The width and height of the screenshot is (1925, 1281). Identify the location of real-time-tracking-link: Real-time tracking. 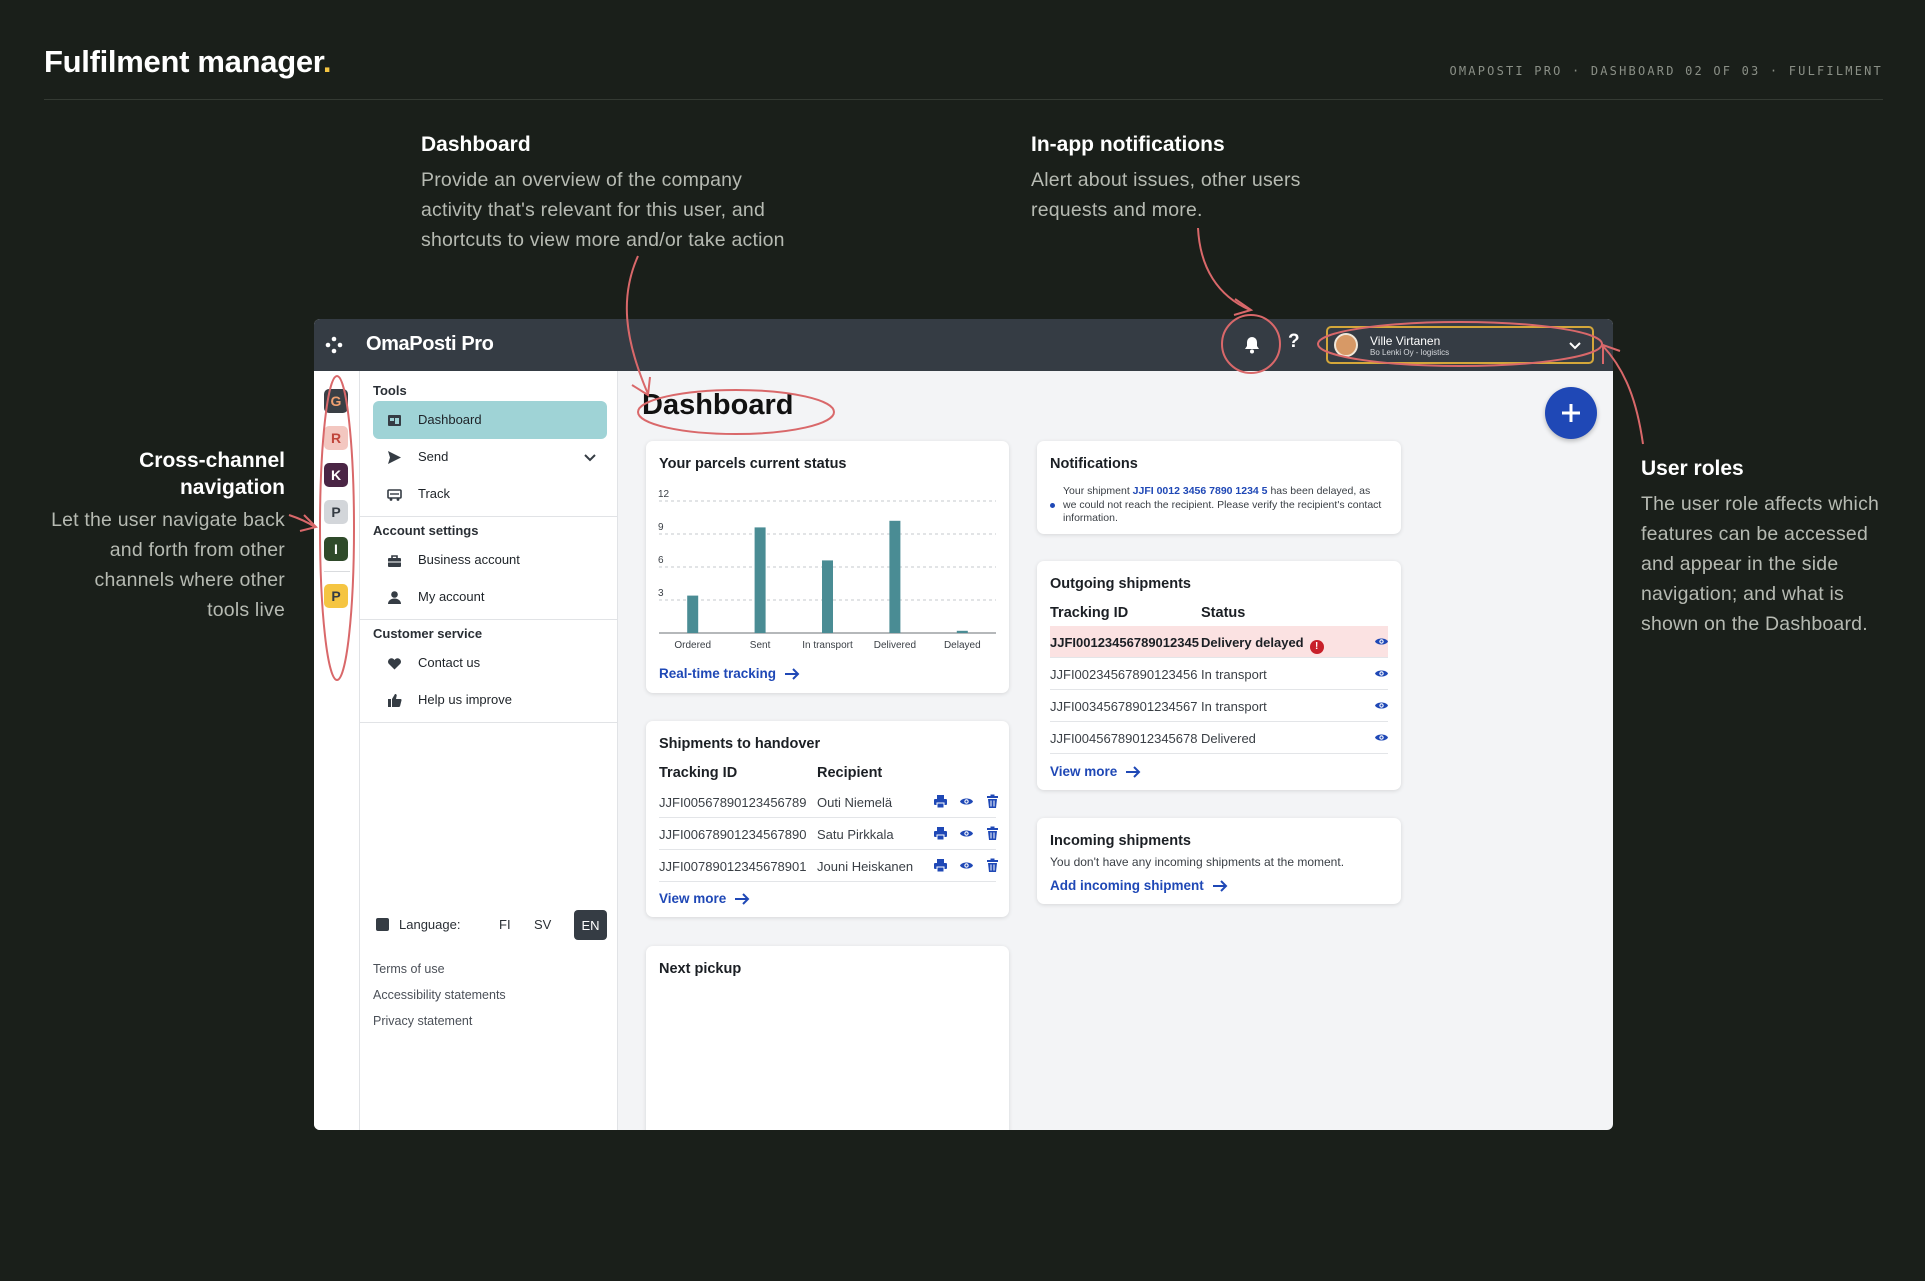
(729, 673).